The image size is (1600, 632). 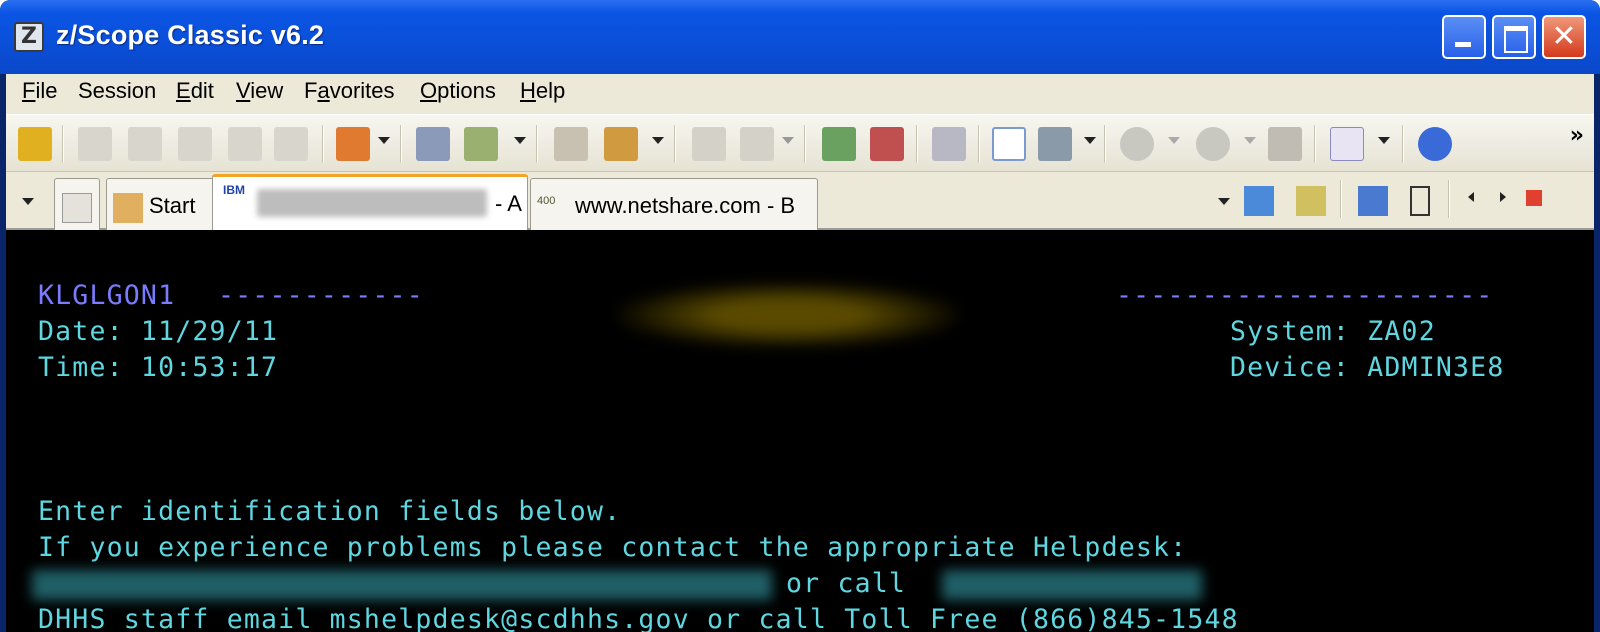 I want to click on instruction-line-3: or call, so click(x=846, y=583).